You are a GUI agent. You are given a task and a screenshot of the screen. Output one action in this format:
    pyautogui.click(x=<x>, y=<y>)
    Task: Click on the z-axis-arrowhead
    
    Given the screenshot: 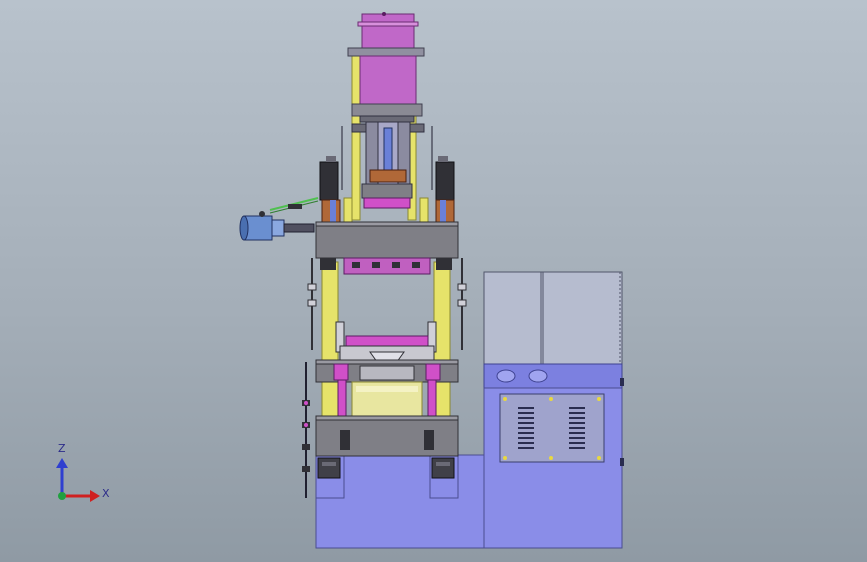 What is the action you would take?
    pyautogui.click(x=62, y=463)
    